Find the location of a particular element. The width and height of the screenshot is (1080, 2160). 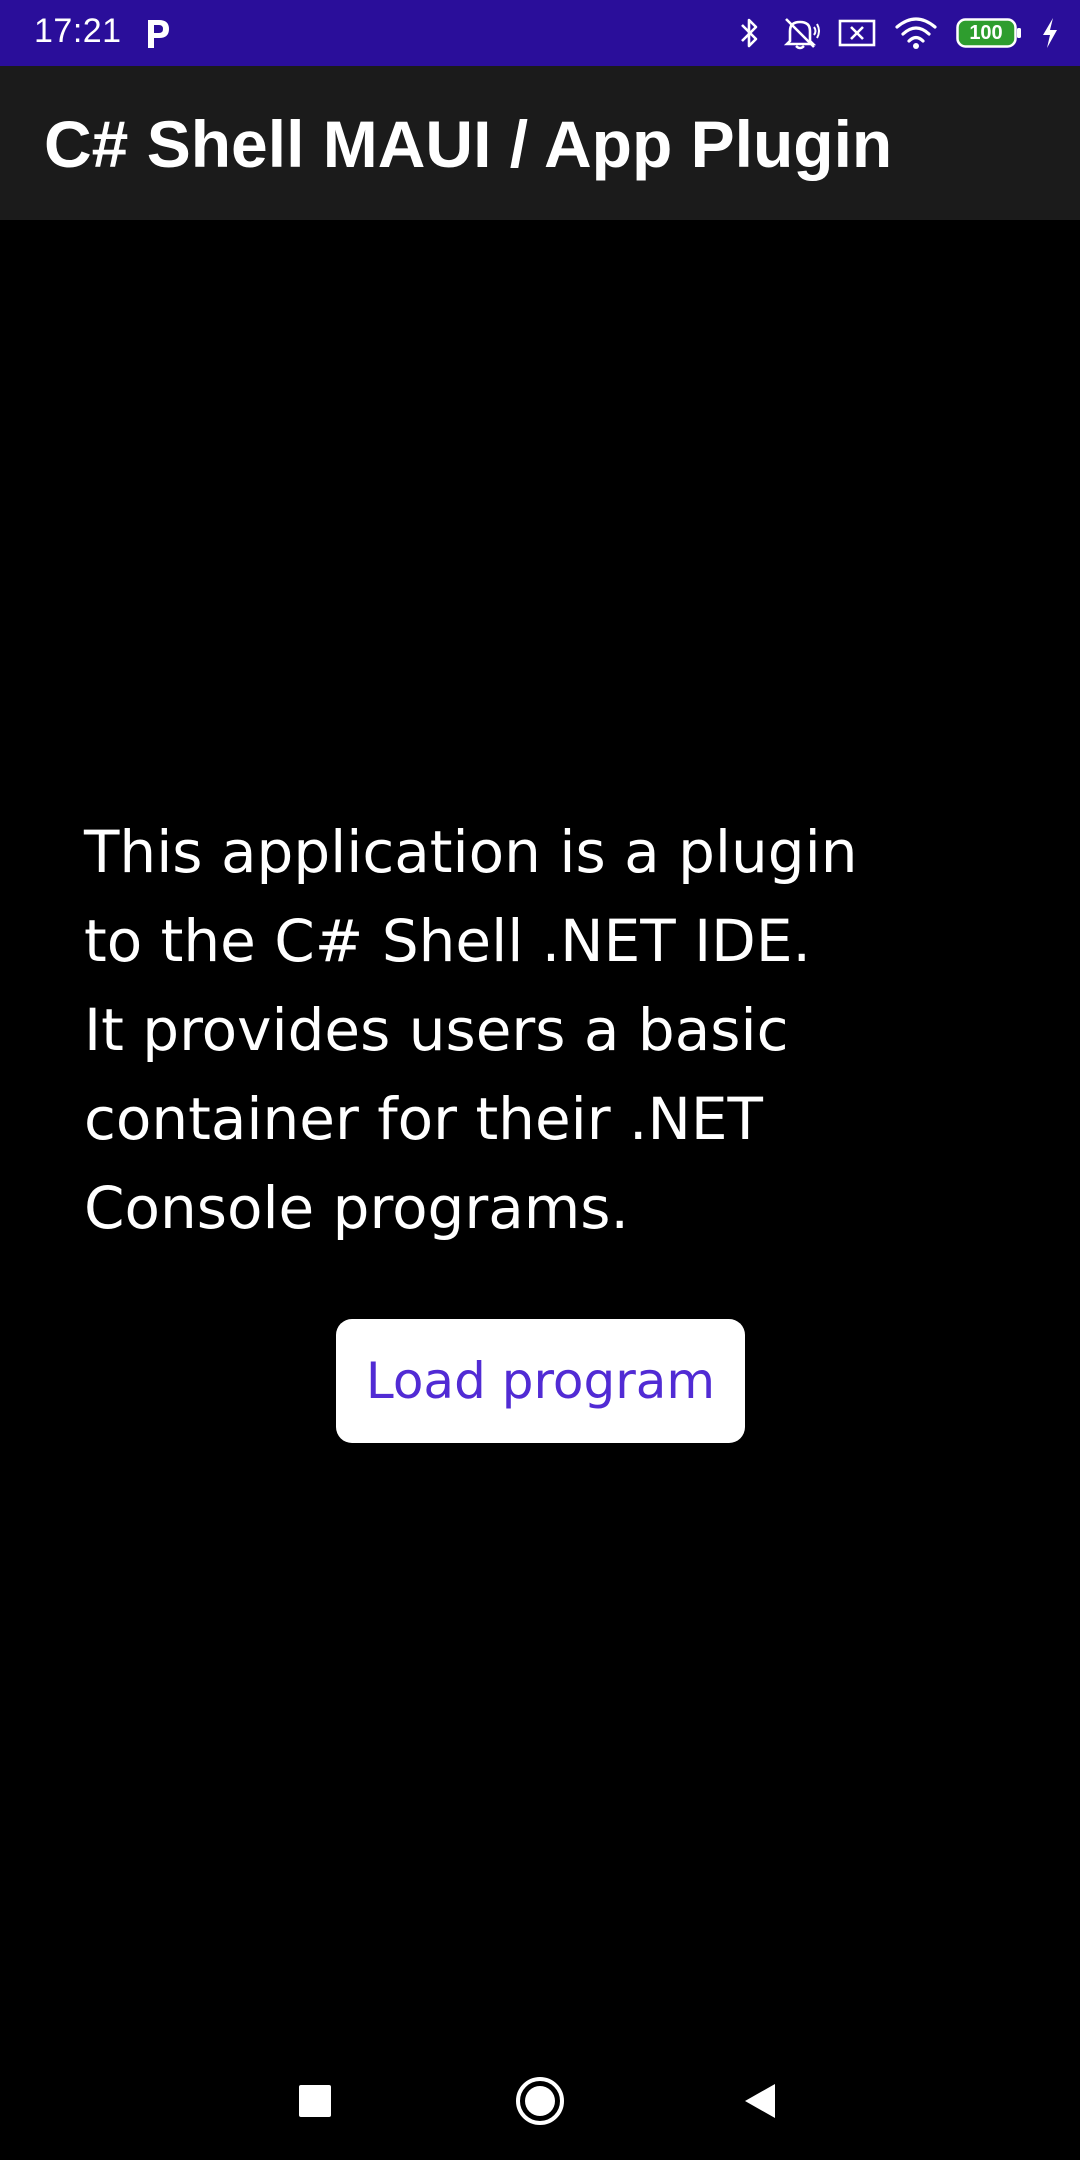

description-line: to the C# Shell .NET IDE. is located at coordinates (447, 941).